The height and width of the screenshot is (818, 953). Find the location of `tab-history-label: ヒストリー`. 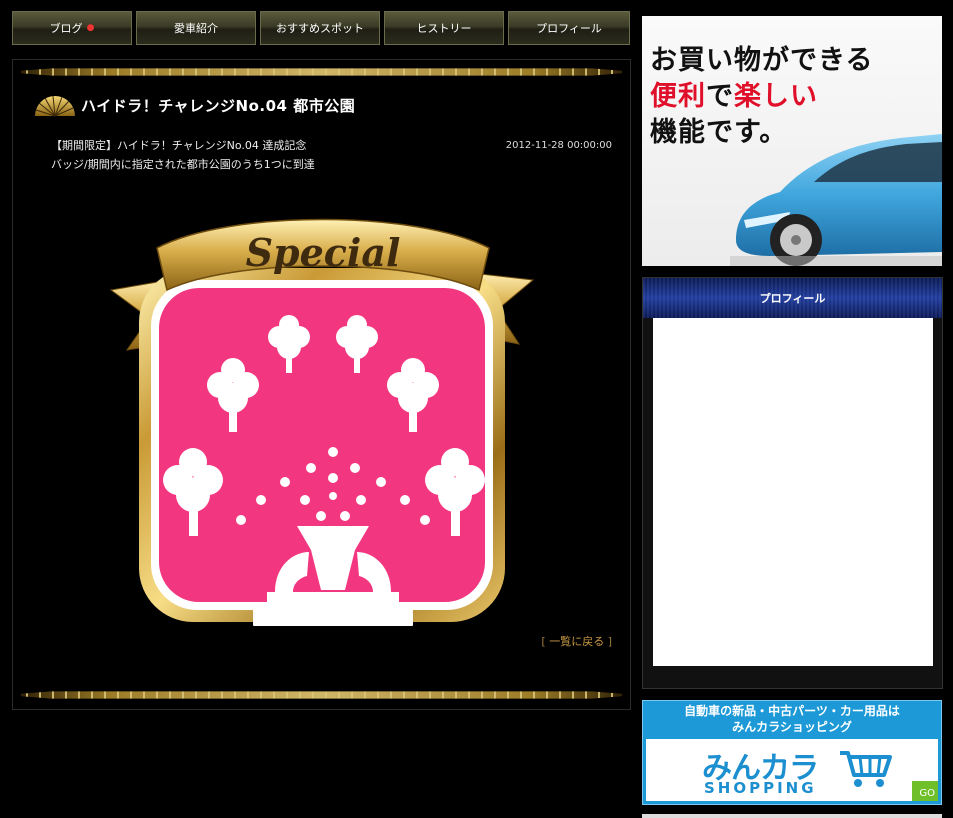

tab-history-label: ヒストリー is located at coordinates (444, 28).